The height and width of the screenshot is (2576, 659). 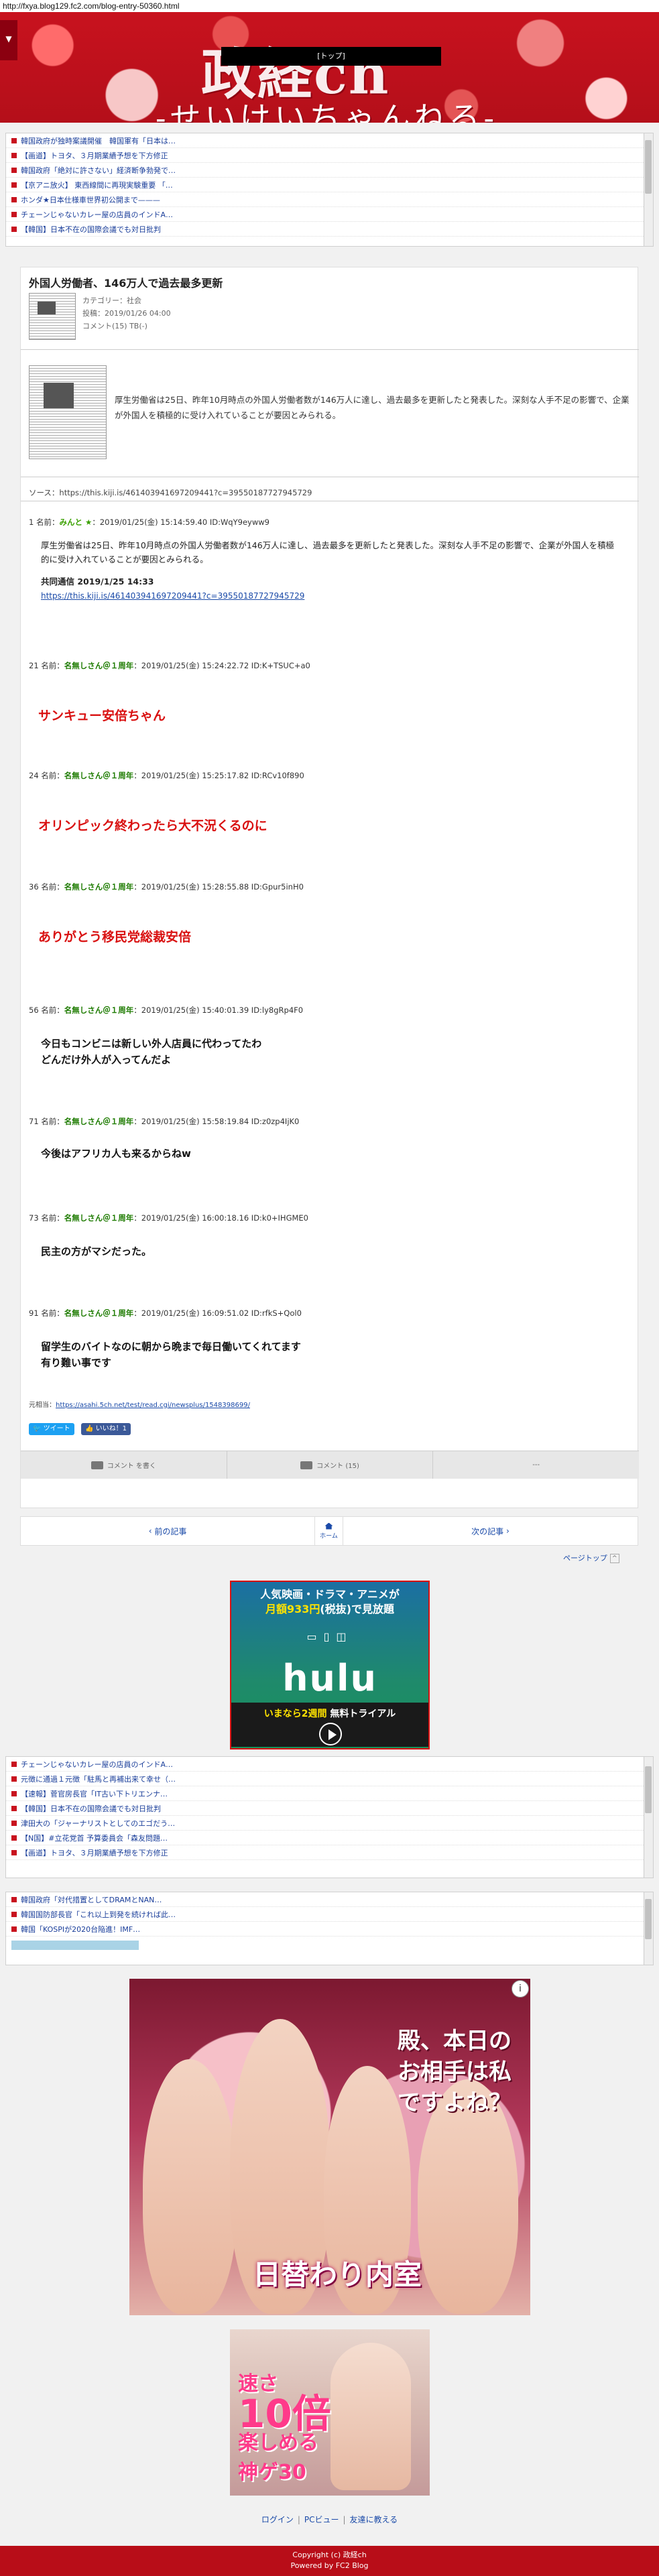 I want to click on menu-button: ▼, so click(x=8, y=40).